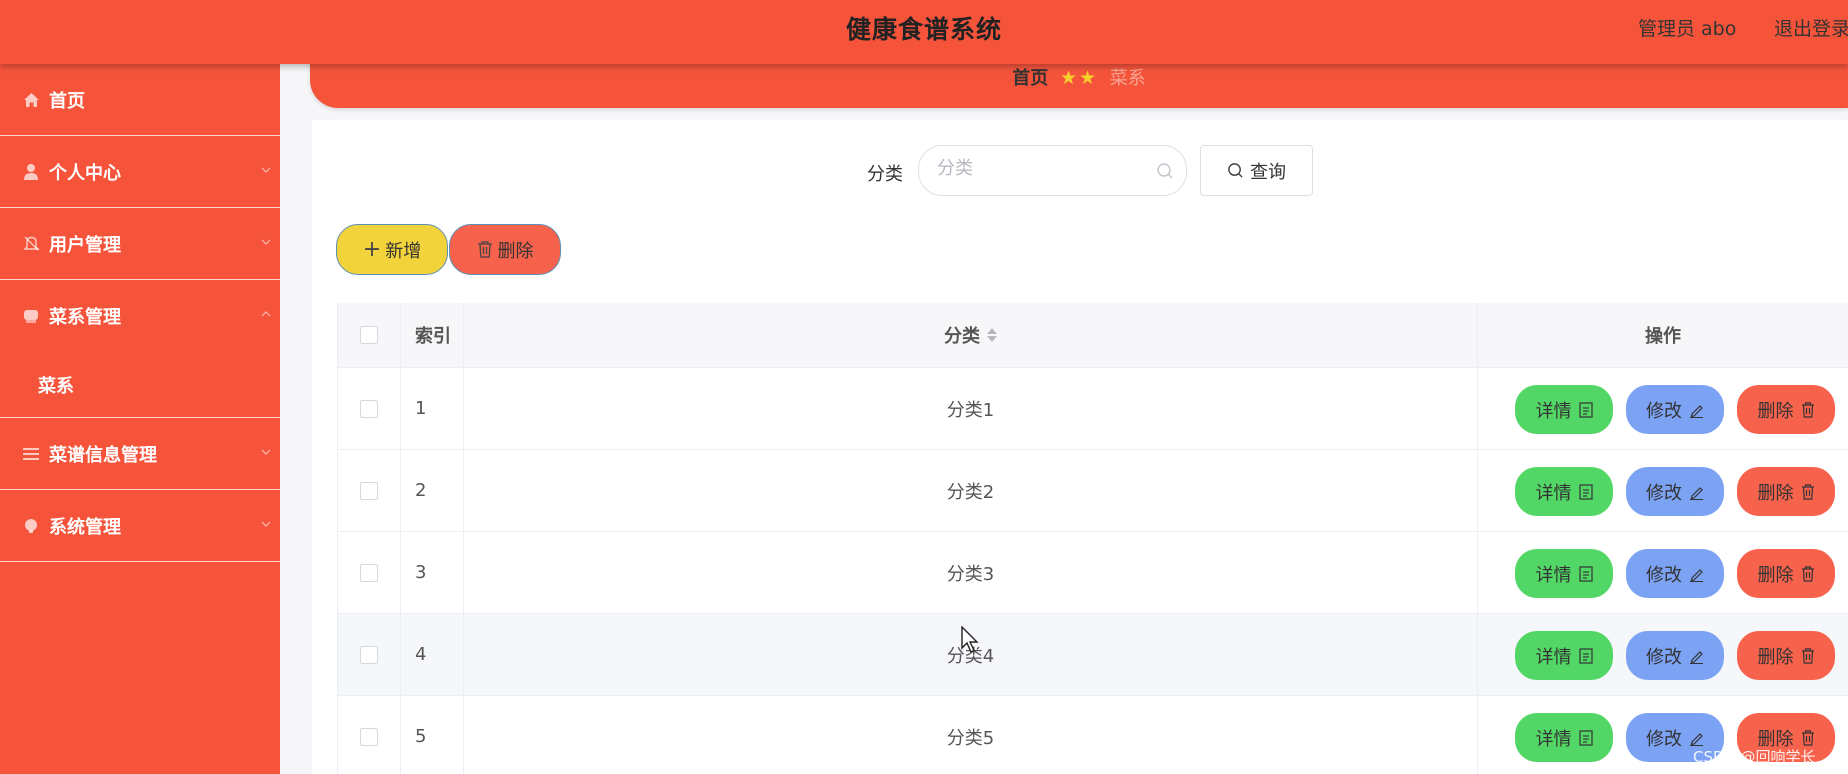 The width and height of the screenshot is (1848, 774). I want to click on app-title: 健康食谱系统, so click(923, 29).